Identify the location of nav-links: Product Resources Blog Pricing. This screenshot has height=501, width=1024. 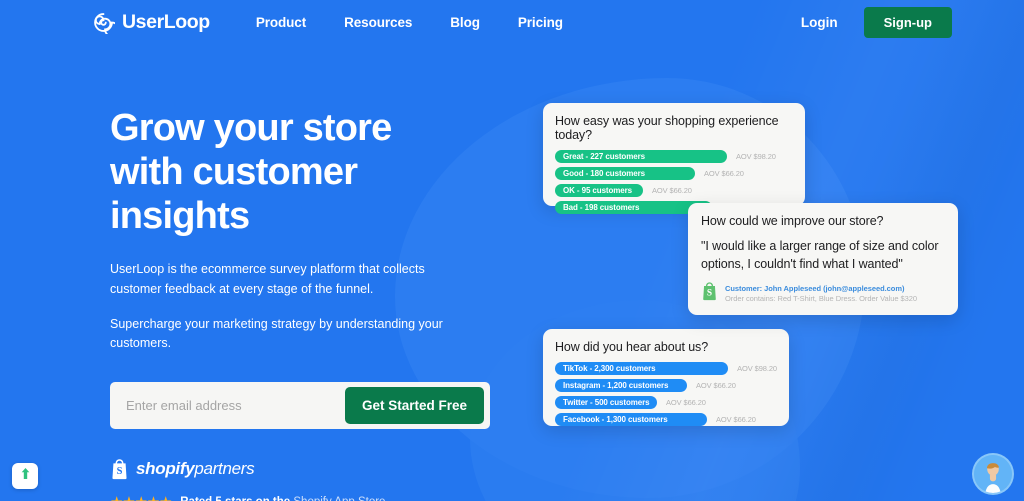
(409, 22).